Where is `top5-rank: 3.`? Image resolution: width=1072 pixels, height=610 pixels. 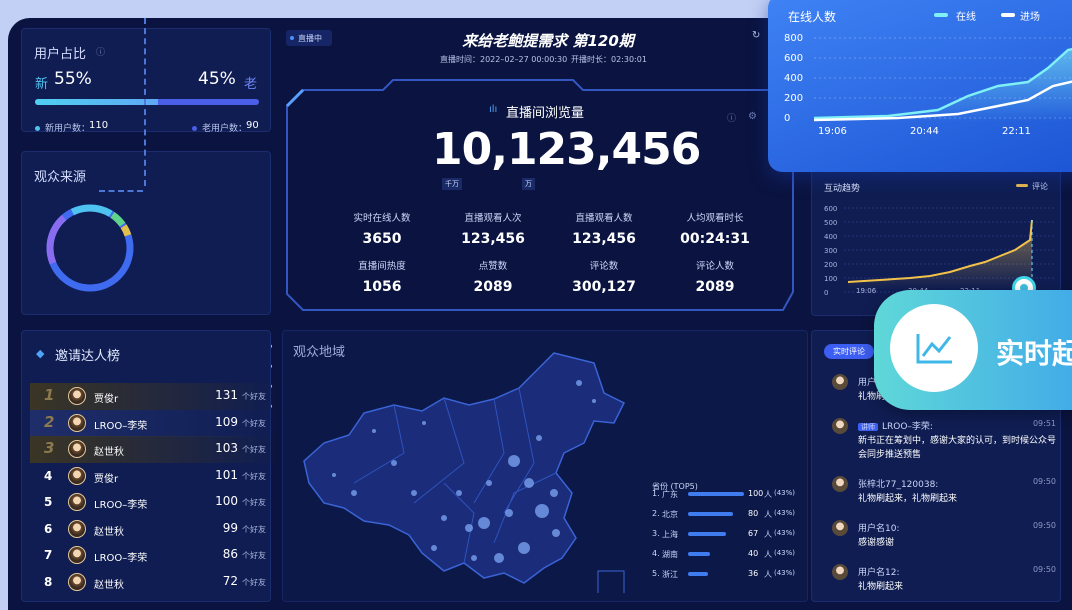
top5-rank: 3. is located at coordinates (656, 533).